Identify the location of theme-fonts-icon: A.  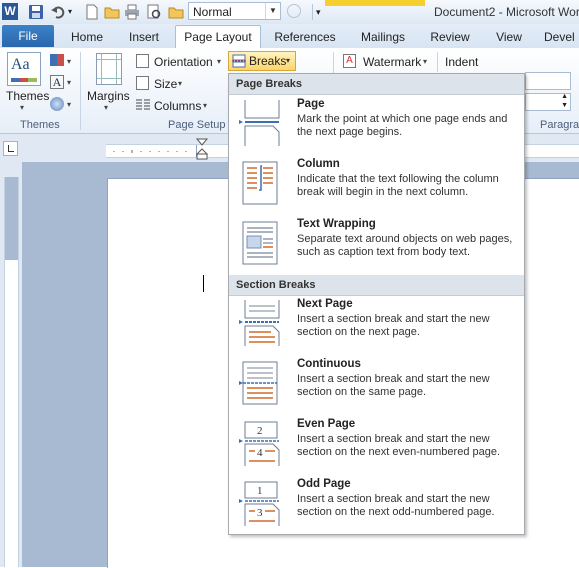
(57, 82).